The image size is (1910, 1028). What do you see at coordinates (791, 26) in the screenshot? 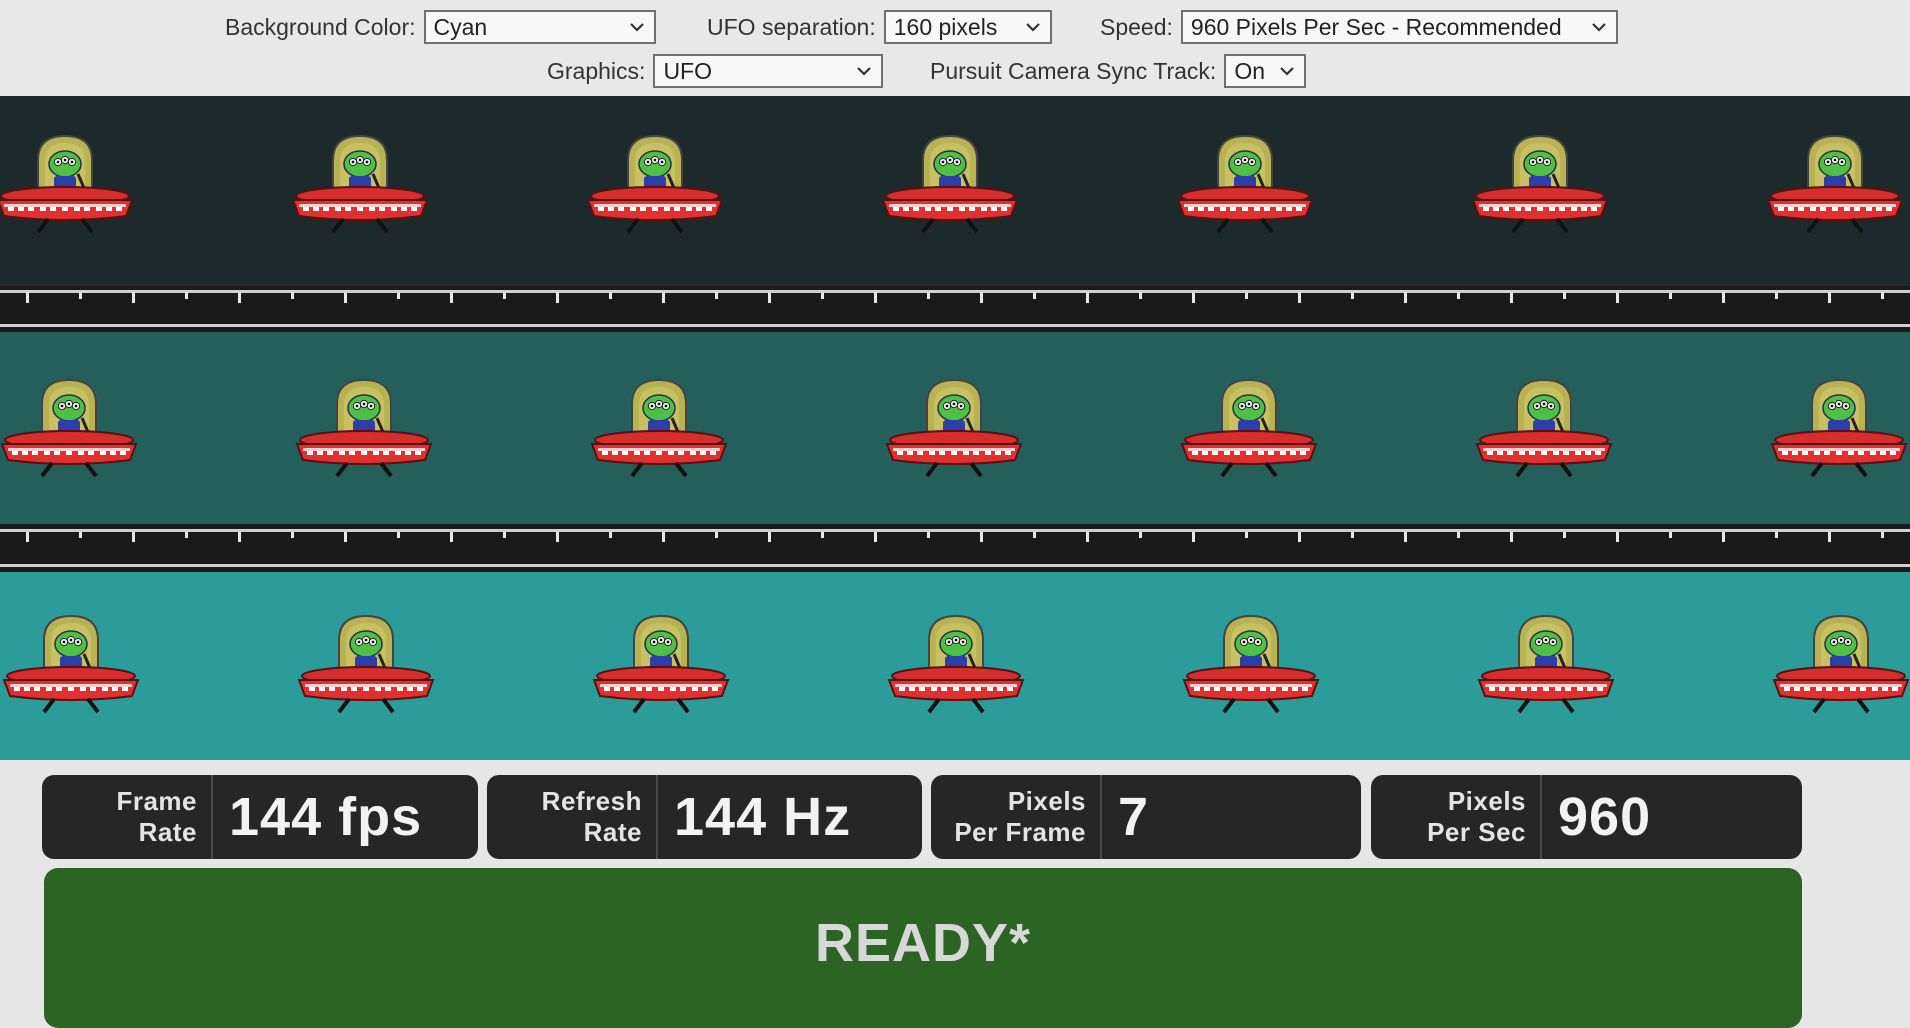
I see `ufo-separation-label: UFO separation:` at bounding box center [791, 26].